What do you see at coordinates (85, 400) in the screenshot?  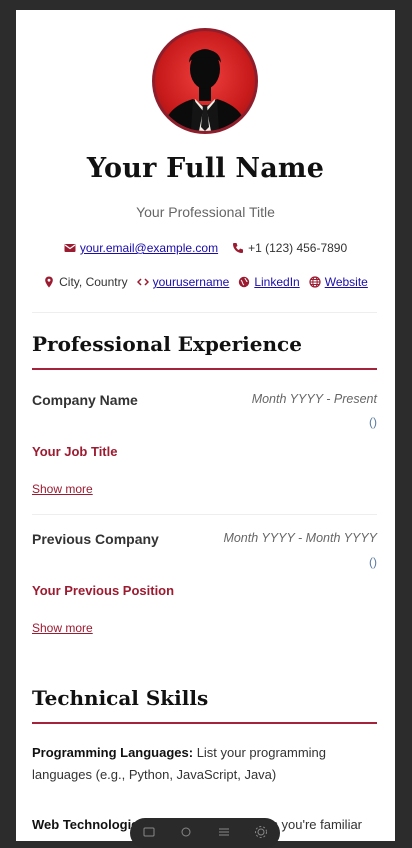 I see `job-company: Company Name` at bounding box center [85, 400].